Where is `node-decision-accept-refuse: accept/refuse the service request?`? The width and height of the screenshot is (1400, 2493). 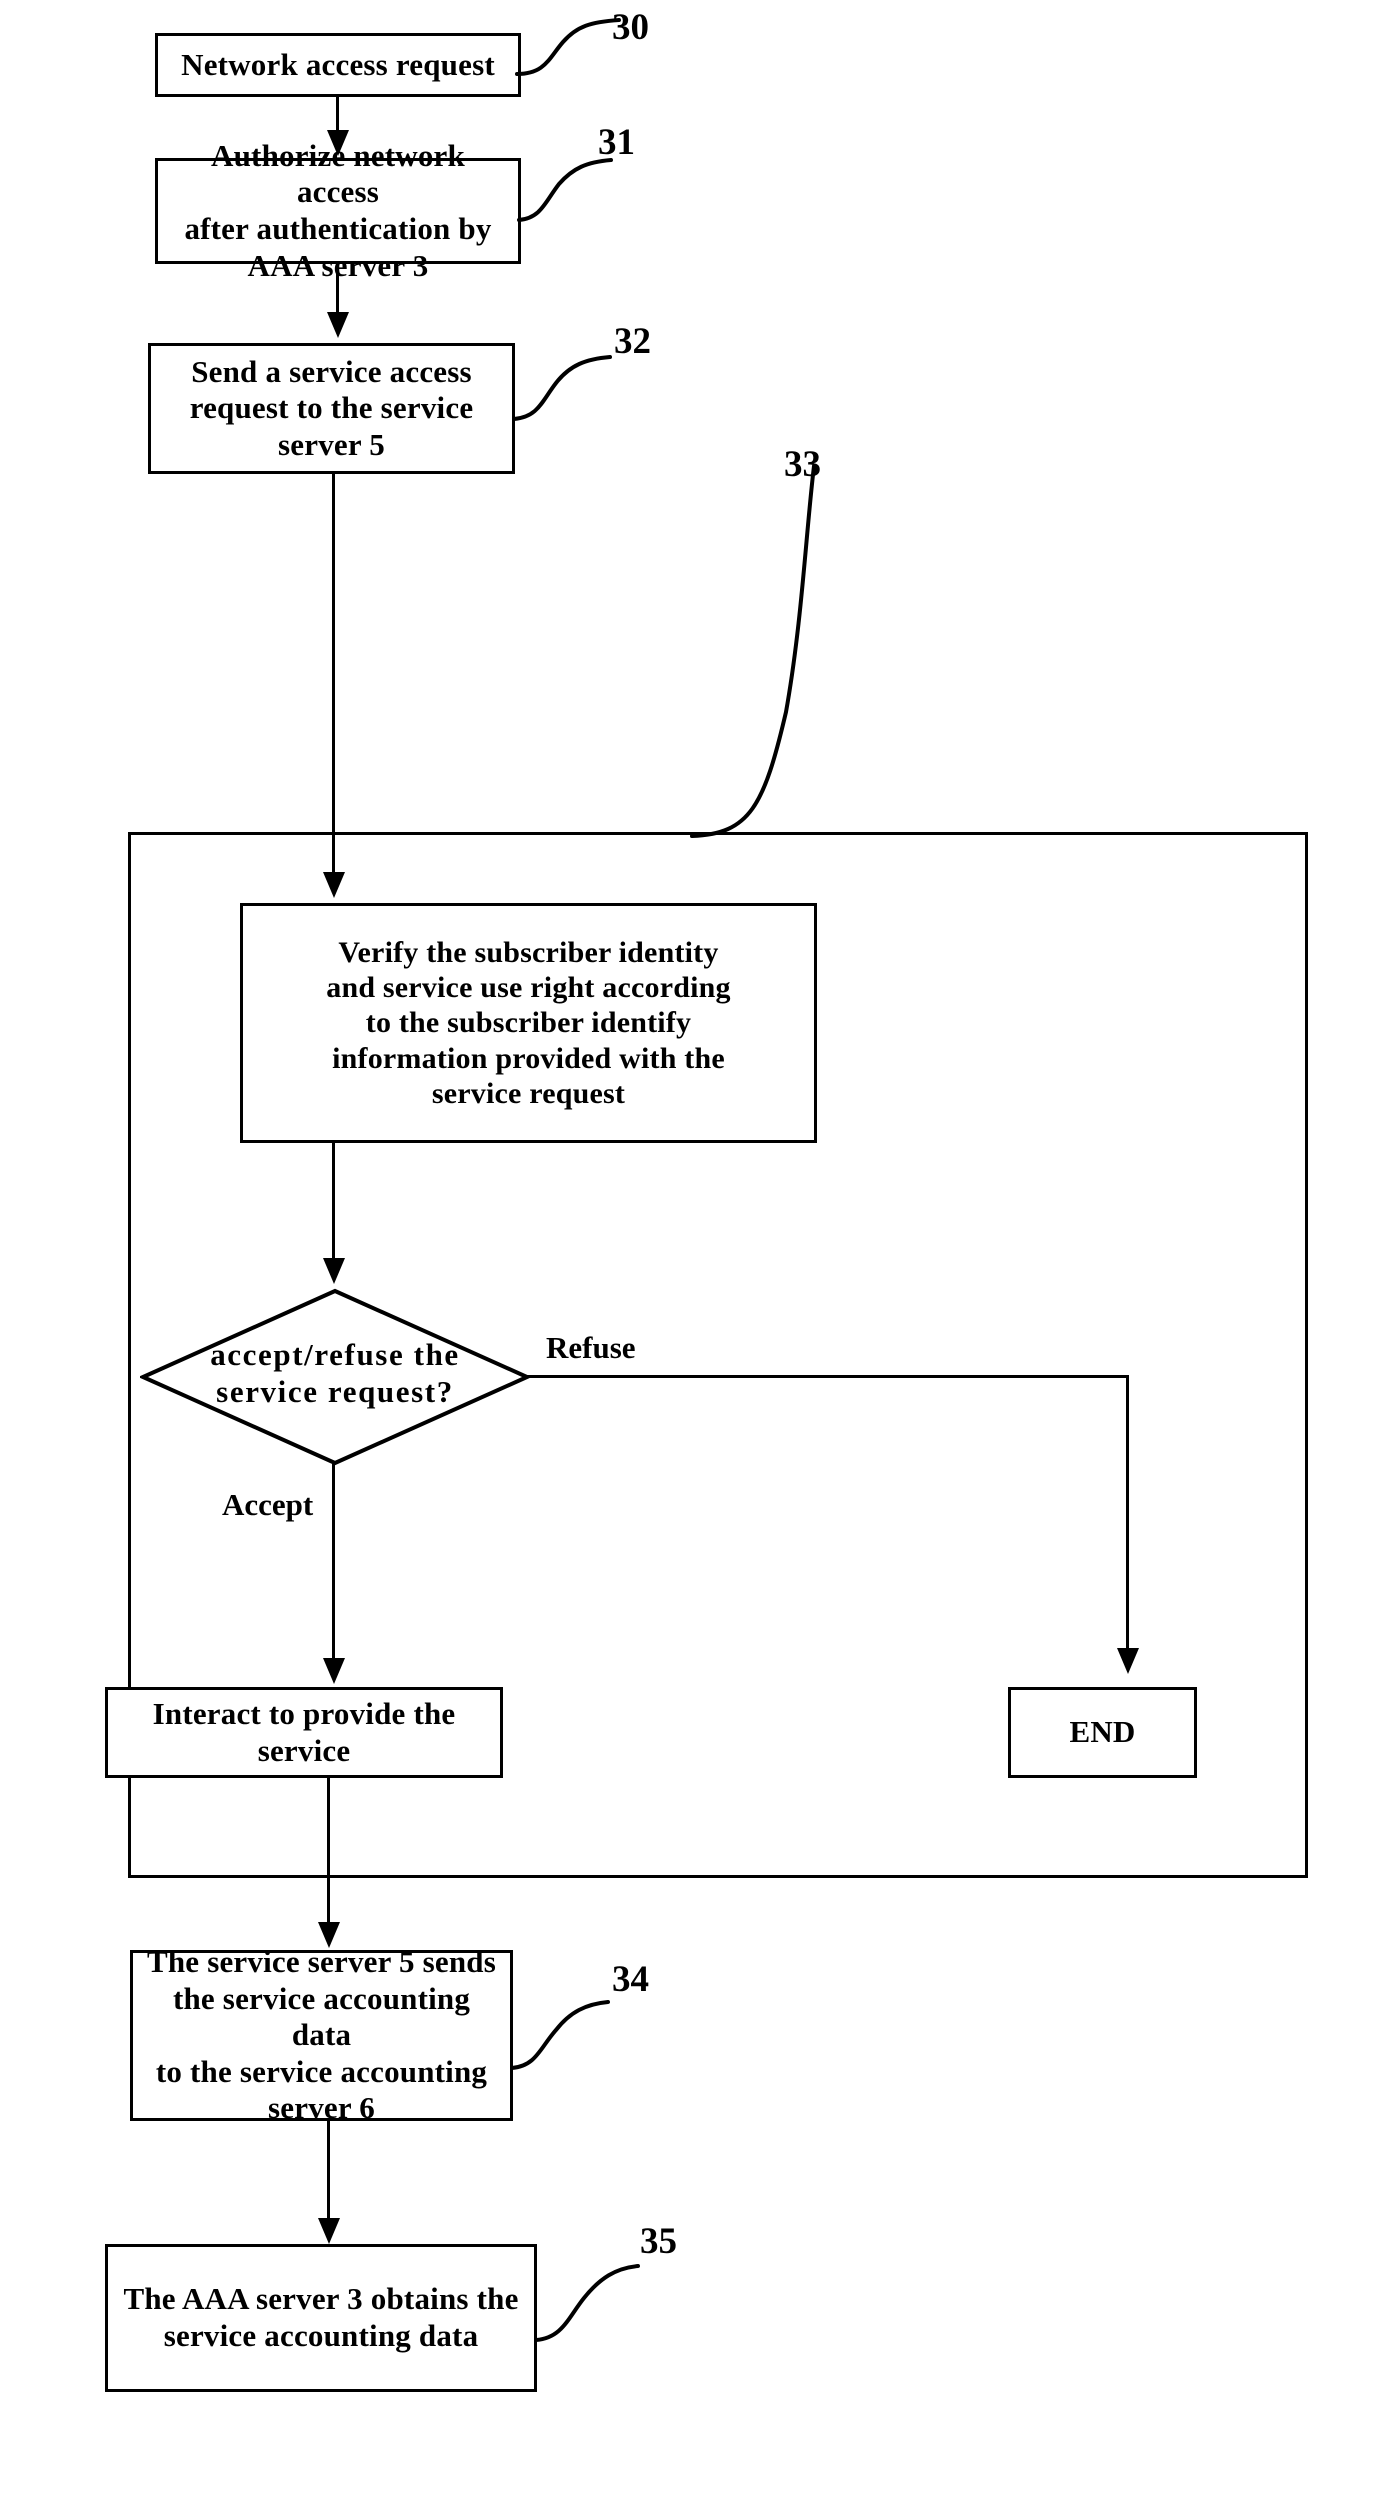
node-decision-accept-refuse: accept/refuse the service request? is located at coordinates (335, 1377).